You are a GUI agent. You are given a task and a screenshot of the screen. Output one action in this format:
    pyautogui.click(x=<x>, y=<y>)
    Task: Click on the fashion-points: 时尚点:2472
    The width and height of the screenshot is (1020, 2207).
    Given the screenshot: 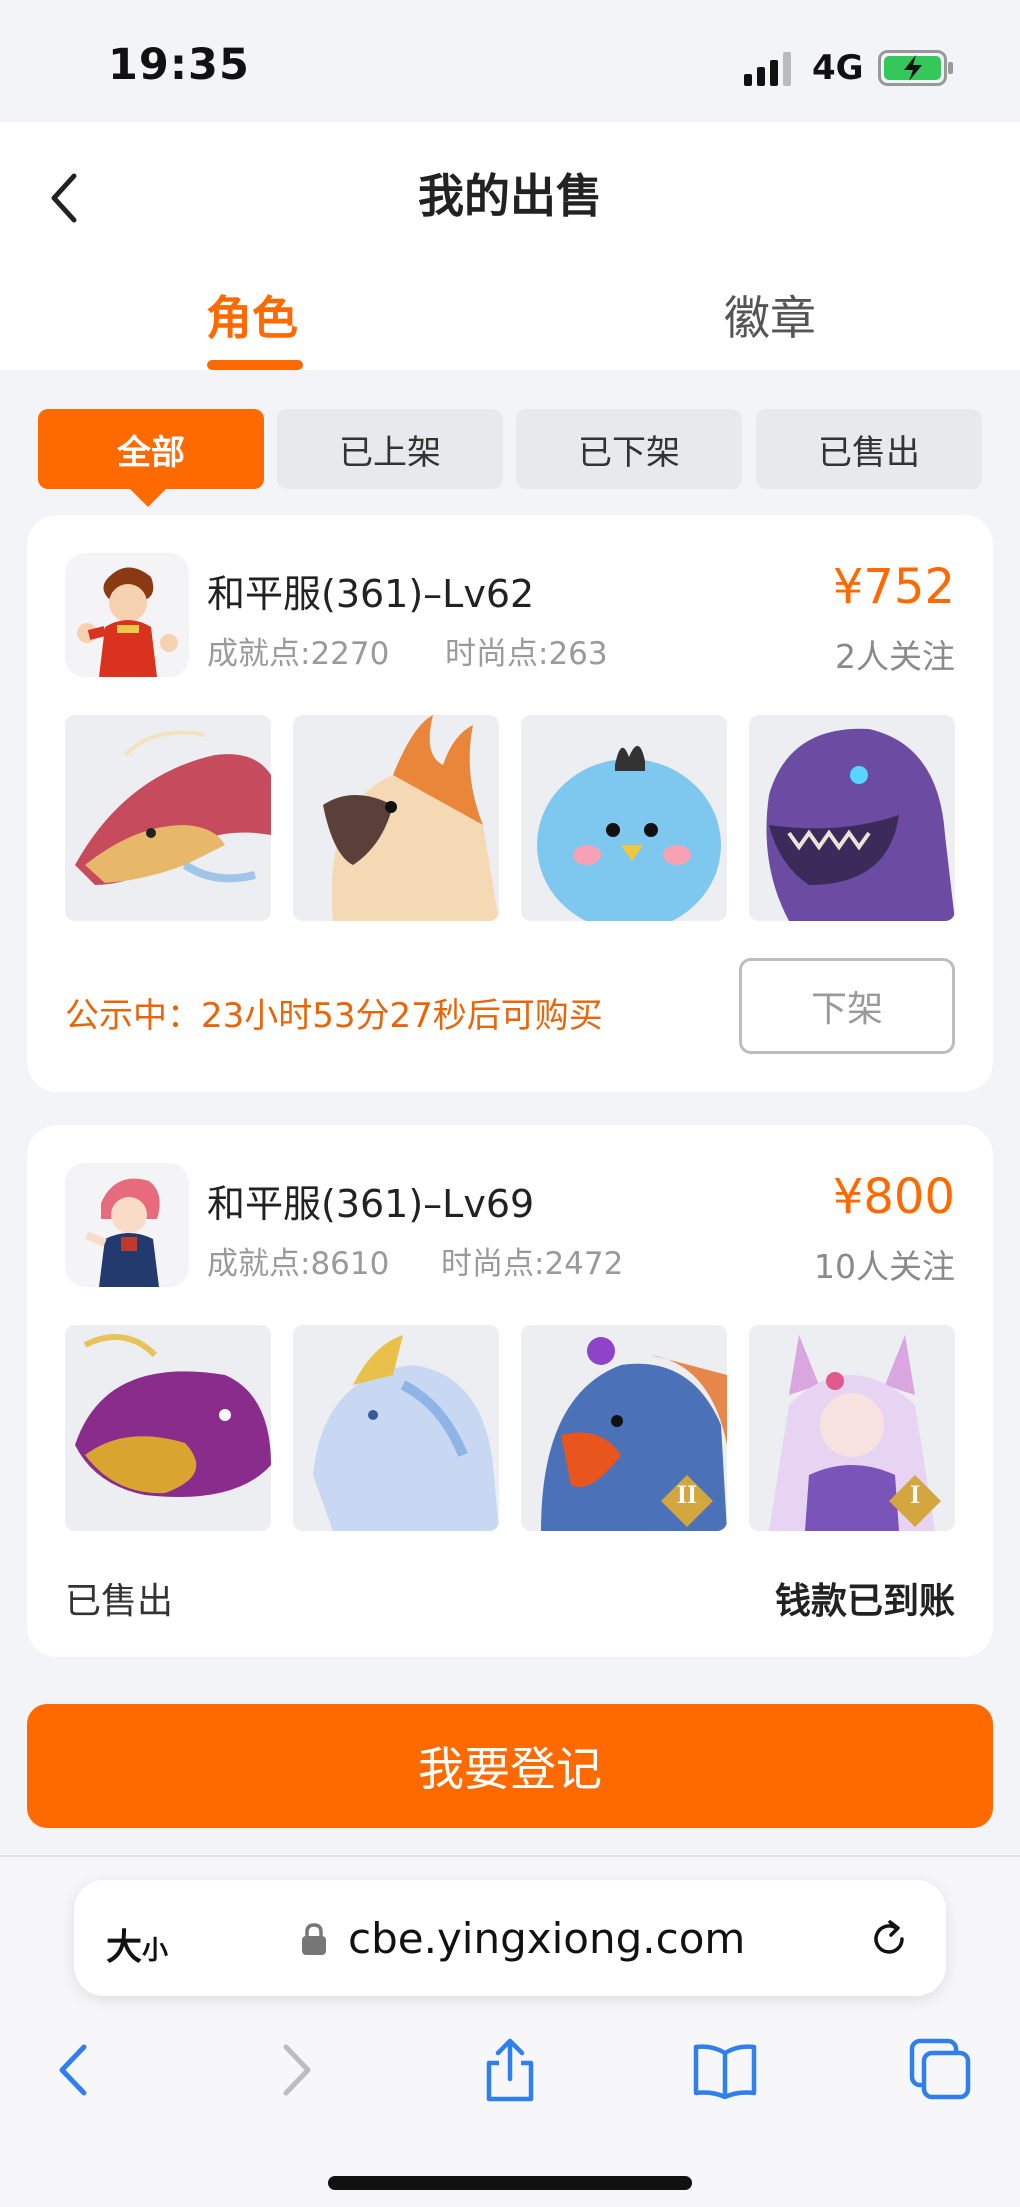 What is the action you would take?
    pyautogui.click(x=532, y=1264)
    